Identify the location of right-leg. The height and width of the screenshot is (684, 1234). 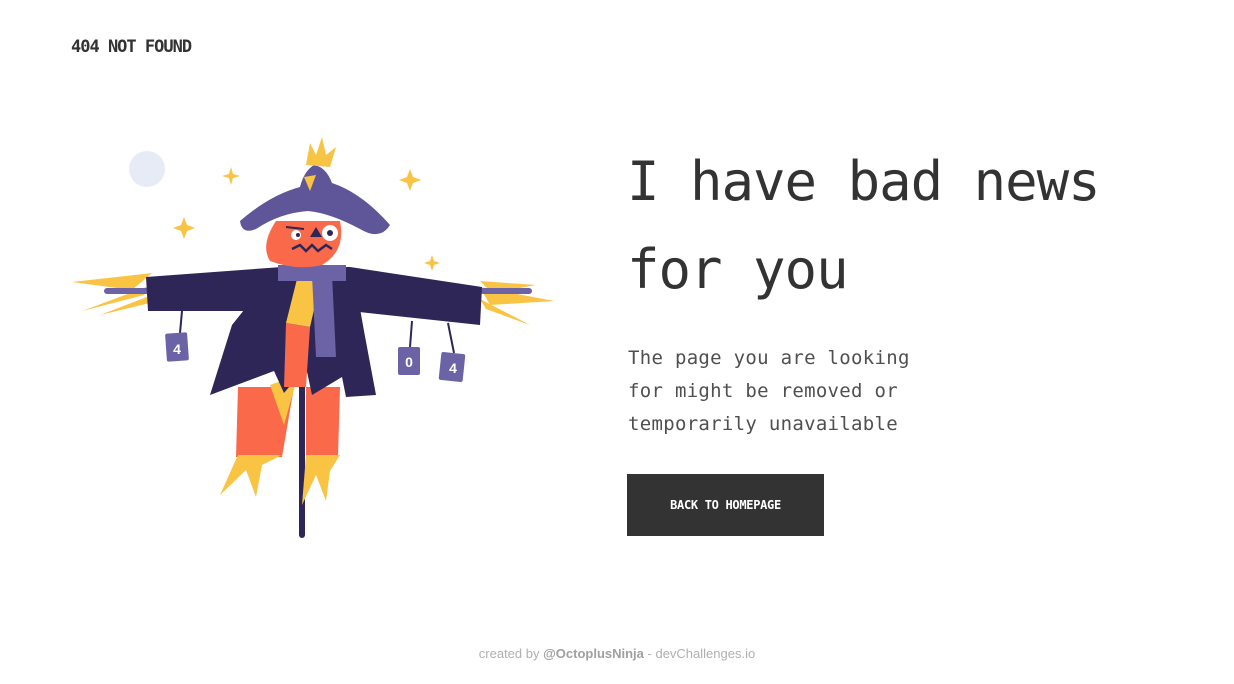
(323, 422).